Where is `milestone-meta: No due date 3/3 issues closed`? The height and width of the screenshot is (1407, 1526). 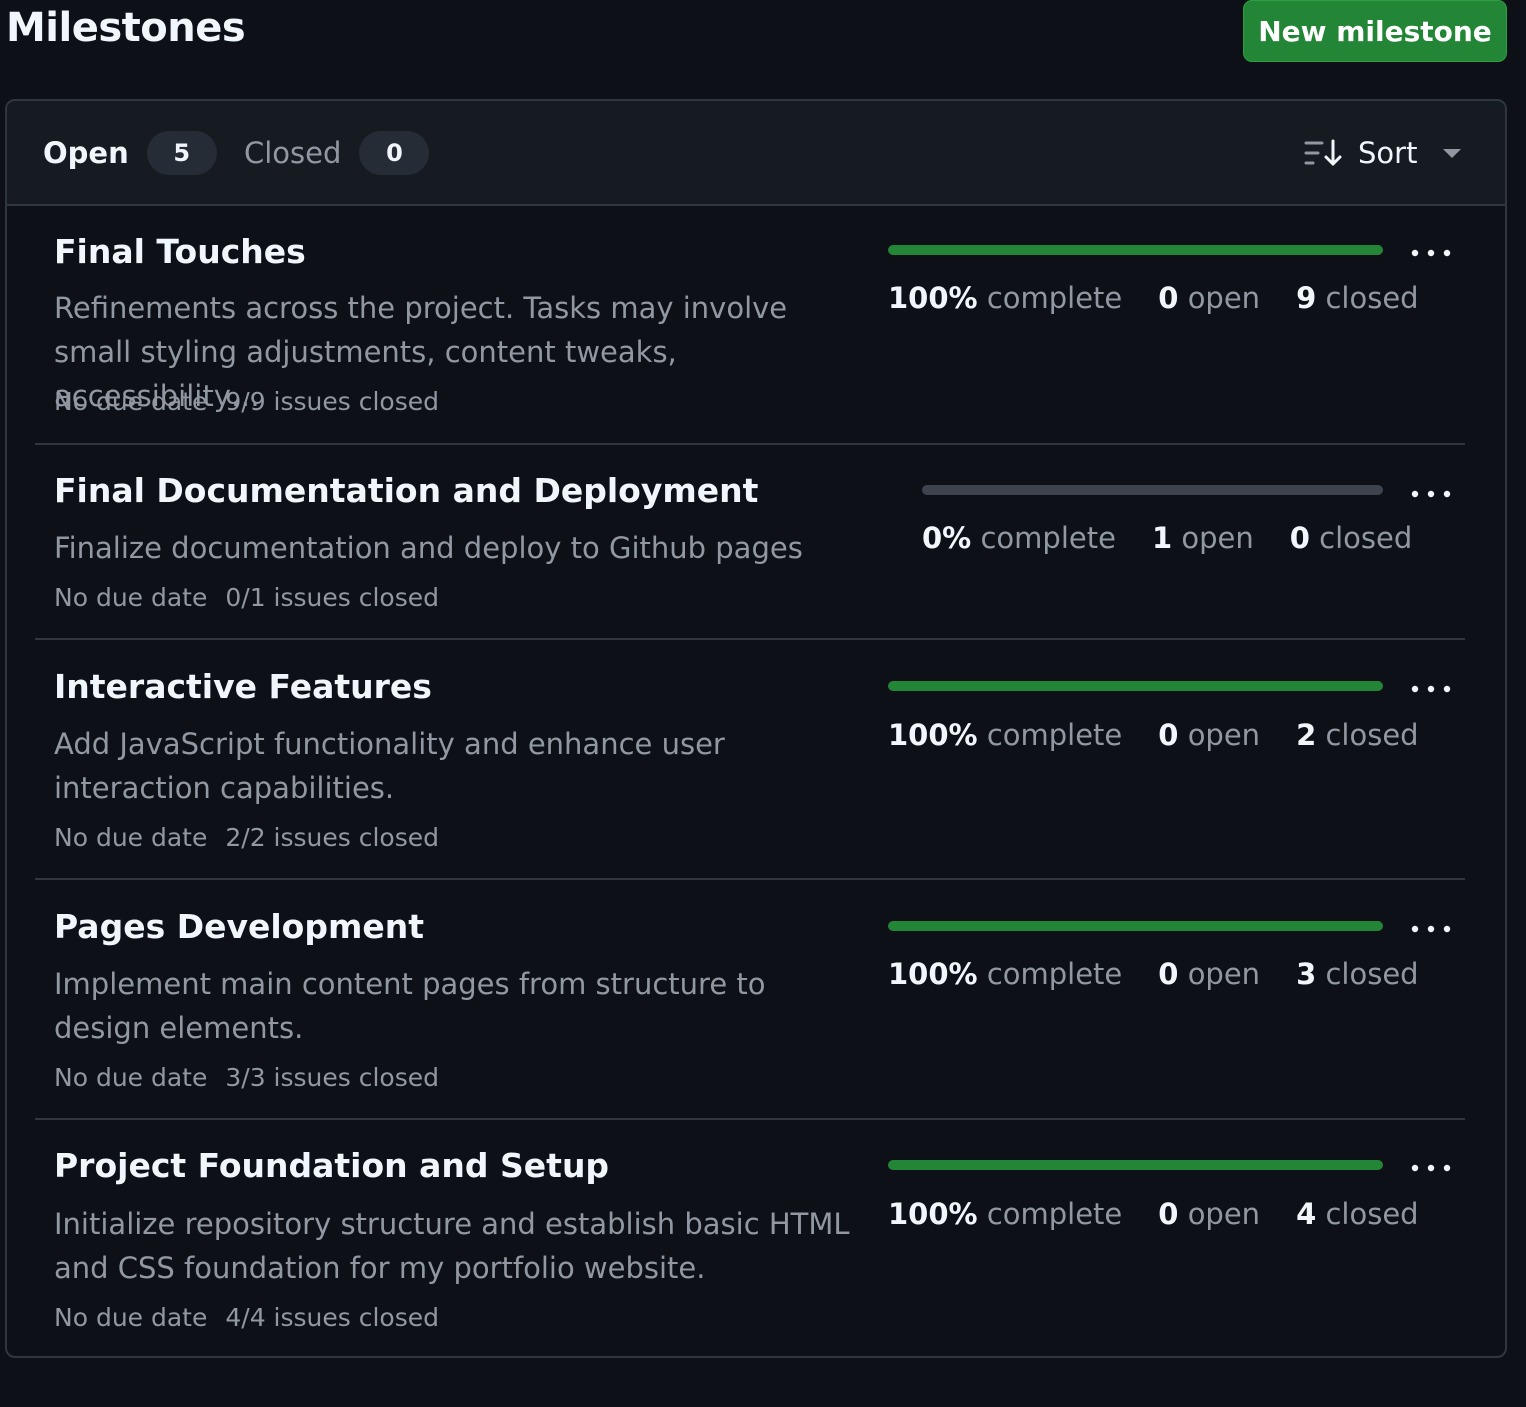 milestone-meta: No due date 3/3 issues closed is located at coordinates (246, 1078).